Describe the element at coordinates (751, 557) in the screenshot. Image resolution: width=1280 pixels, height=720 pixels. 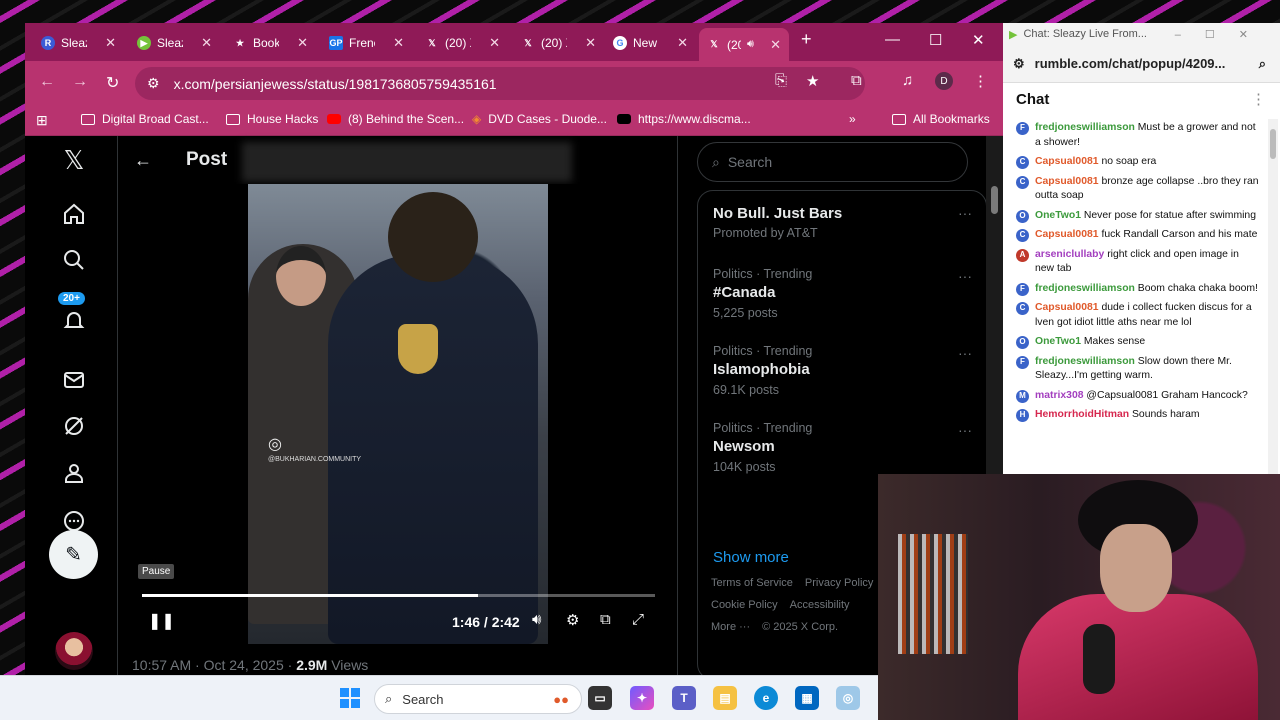
I see `show-more-link: Show more` at that location.